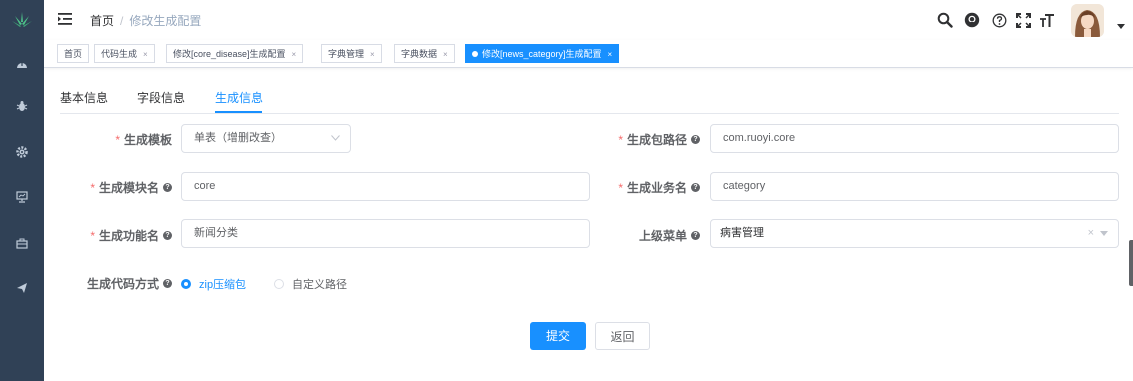 The image size is (1133, 381). I want to click on tpl-category-label-text: 生成模板, so click(147, 140).